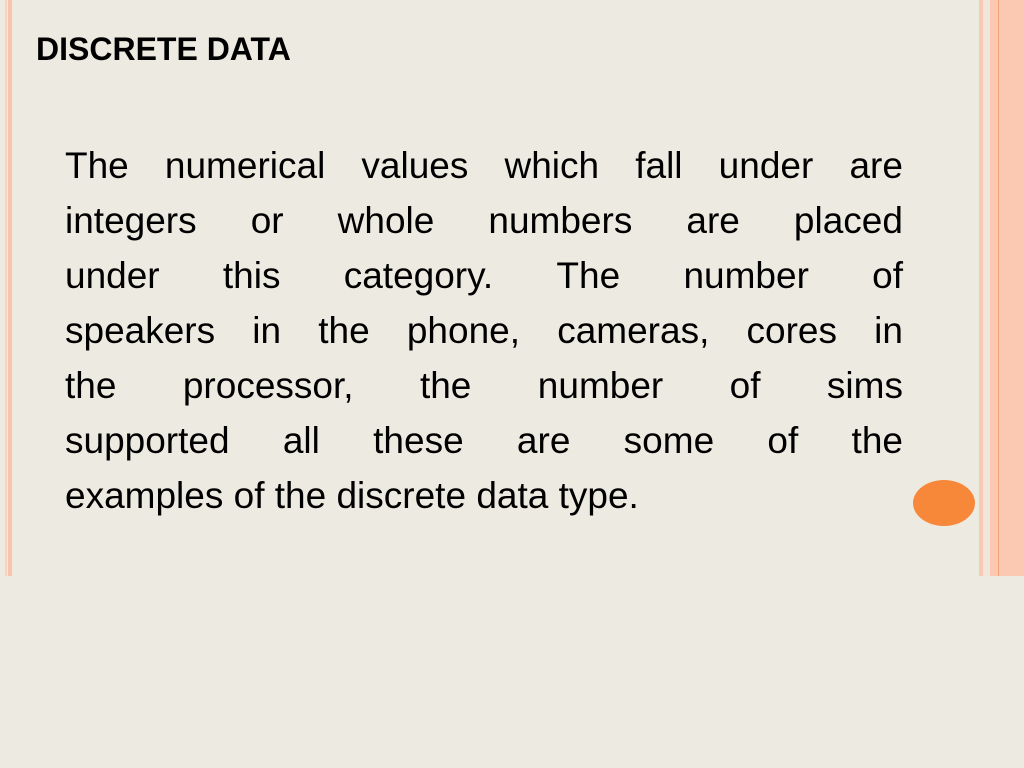  Describe the element at coordinates (986, 288) in the screenshot. I see `right-decorative-stripe-gap` at that location.